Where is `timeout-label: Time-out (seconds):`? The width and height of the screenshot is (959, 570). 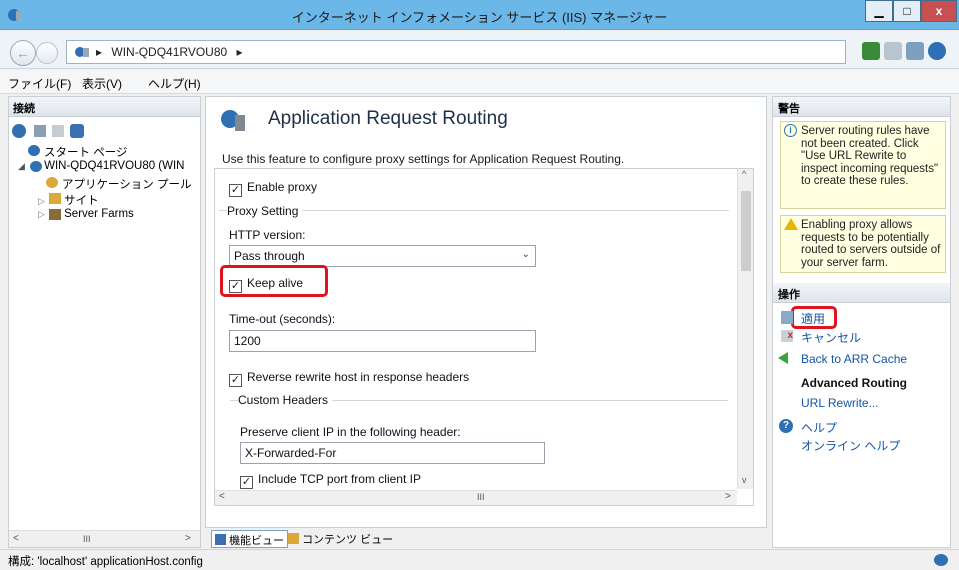
timeout-label: Time-out (seconds): is located at coordinates (282, 319).